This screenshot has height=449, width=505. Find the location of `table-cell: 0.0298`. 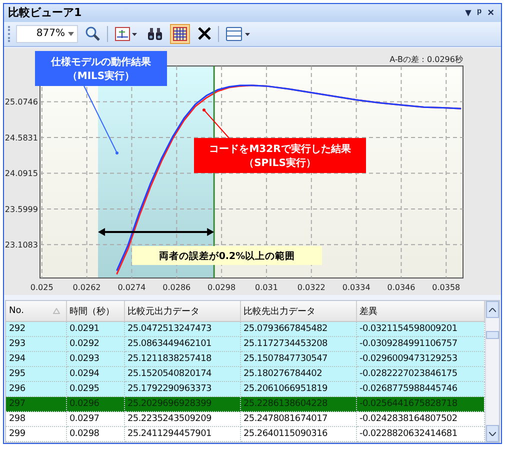

table-cell: 0.0298 is located at coordinates (95, 434).